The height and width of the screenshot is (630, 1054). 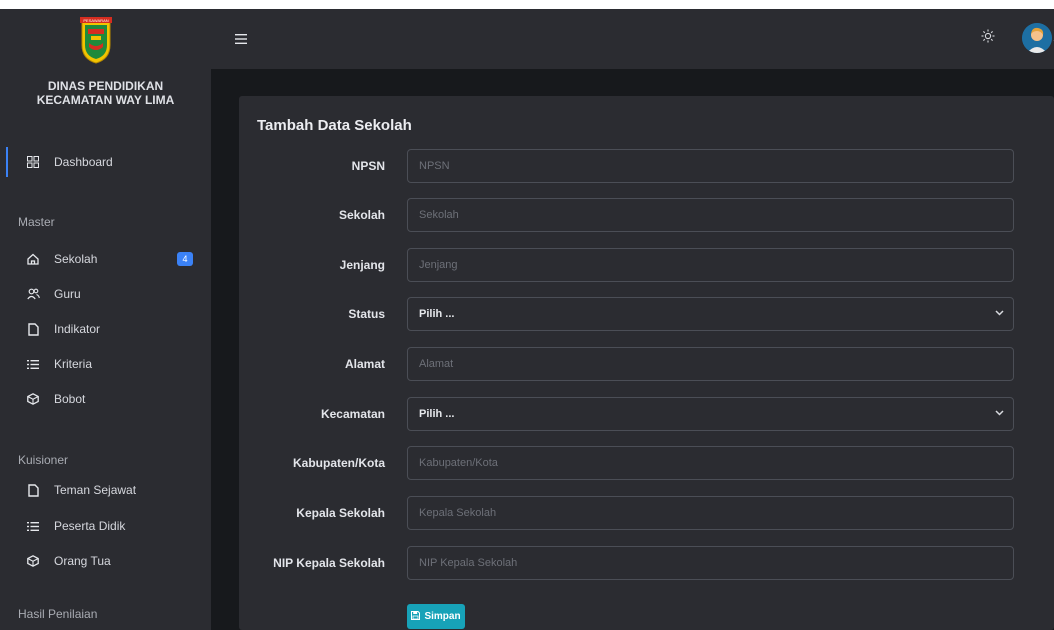 I want to click on form-row-alamat: Alamat, so click(x=646, y=364).